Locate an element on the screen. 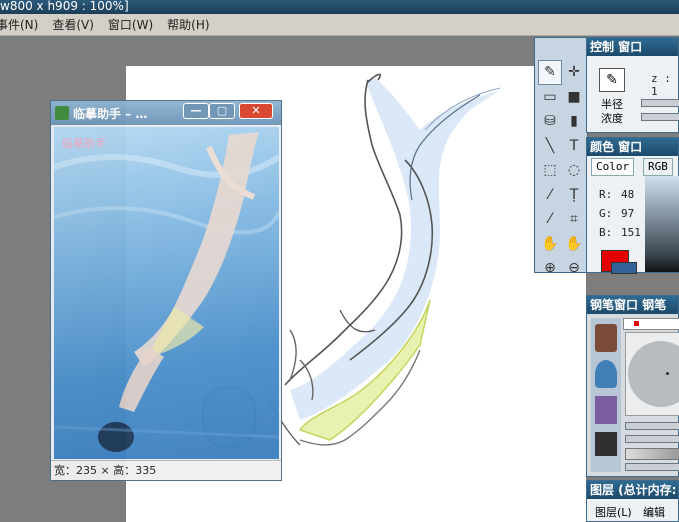 The height and width of the screenshot is (522, 679). tools-grid: ✎ ✛ ▭ ■ ⛁ ▮ ╲ T ⬚ ◌ ⁄ Ṭ ⁄ ⌗ ✋ ✋ ⊕ ⊖ is located at coordinates (562, 170).